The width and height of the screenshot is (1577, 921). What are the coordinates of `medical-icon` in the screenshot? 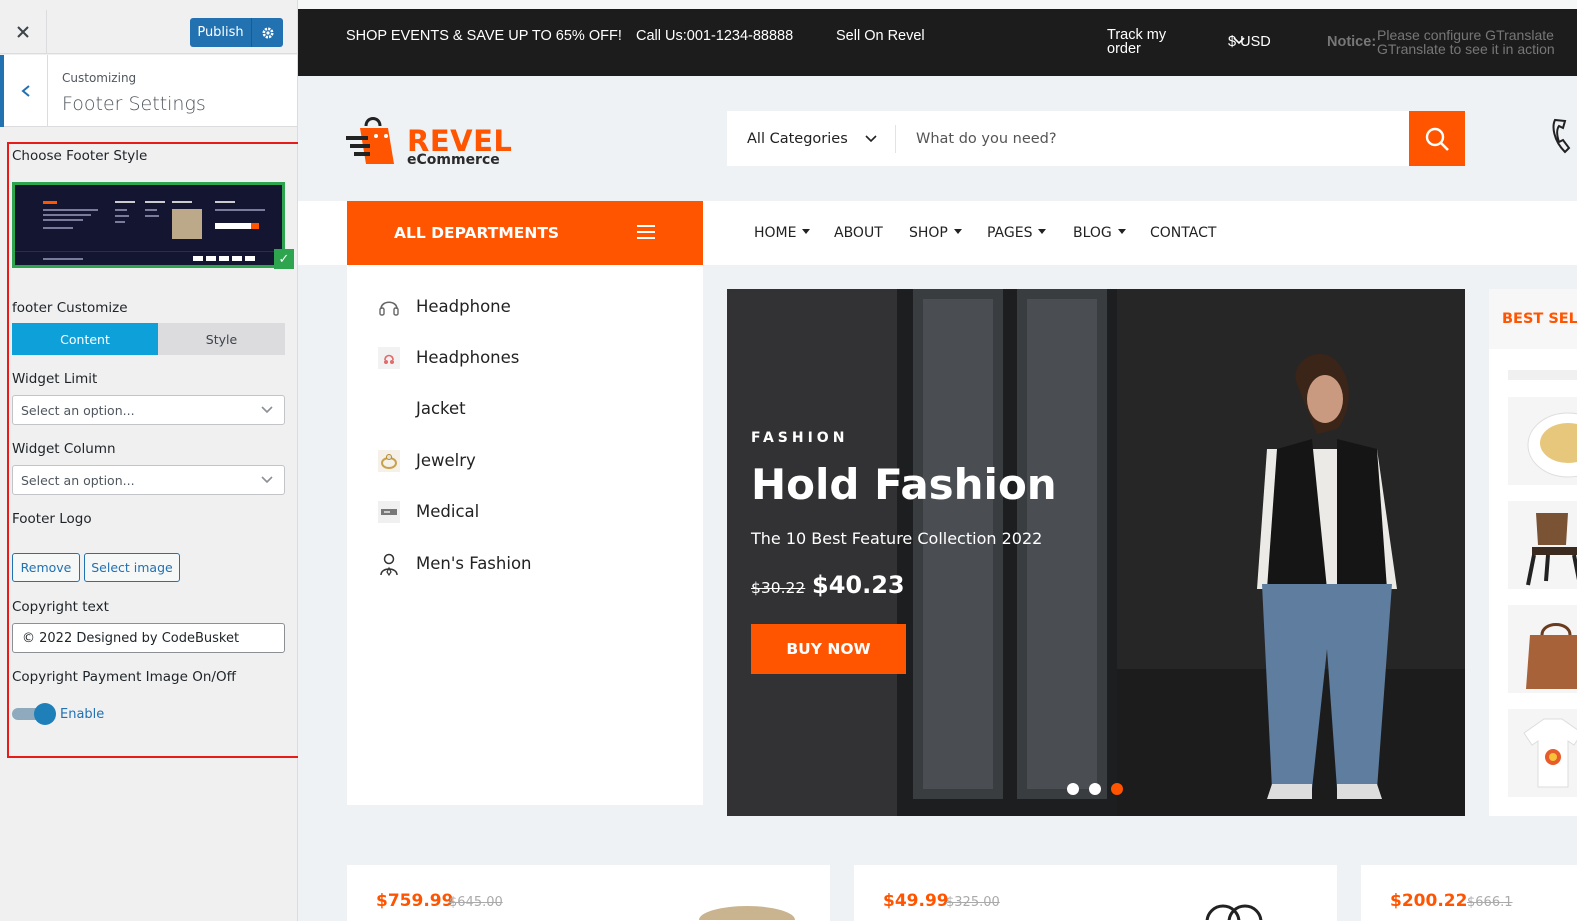 It's located at (389, 512).